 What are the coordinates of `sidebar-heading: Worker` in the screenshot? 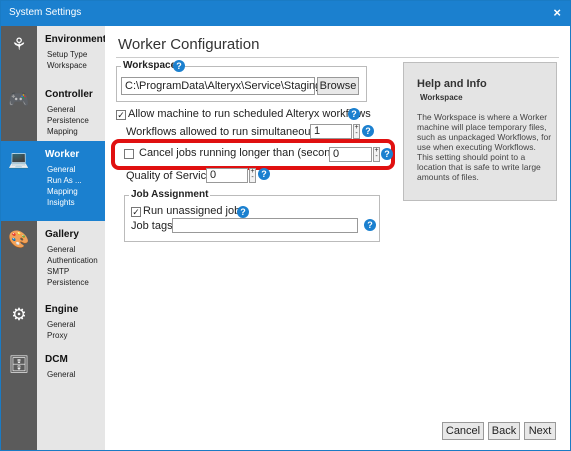 It's located at (62, 154).